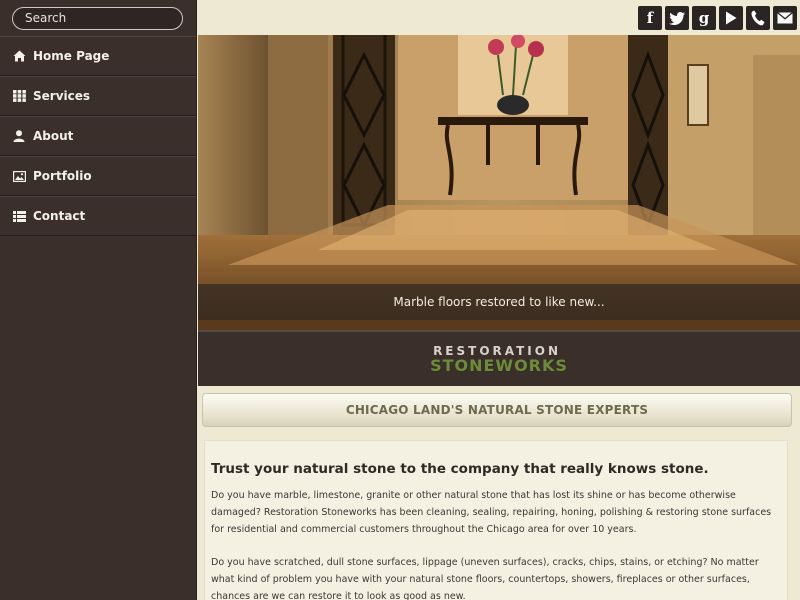 Image resolution: width=800 pixels, height=600 pixels. Describe the element at coordinates (62, 176) in the screenshot. I see `sidebar-item-label: Portfolio` at that location.